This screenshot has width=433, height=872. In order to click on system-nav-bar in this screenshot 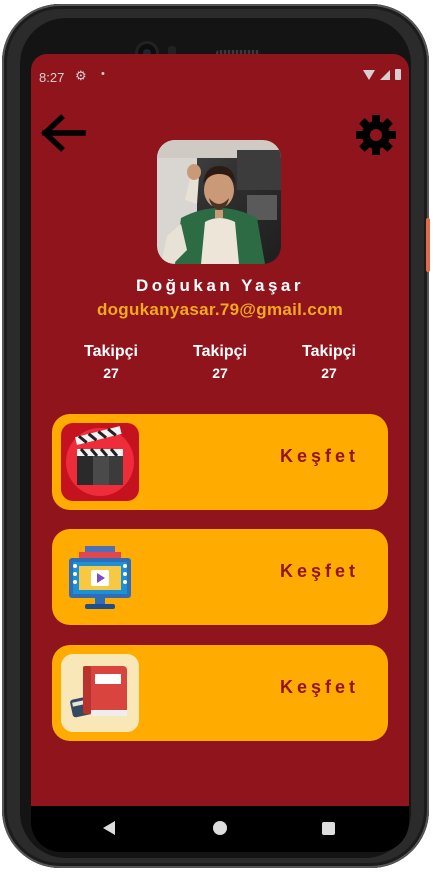, I will do `click(220, 829)`.